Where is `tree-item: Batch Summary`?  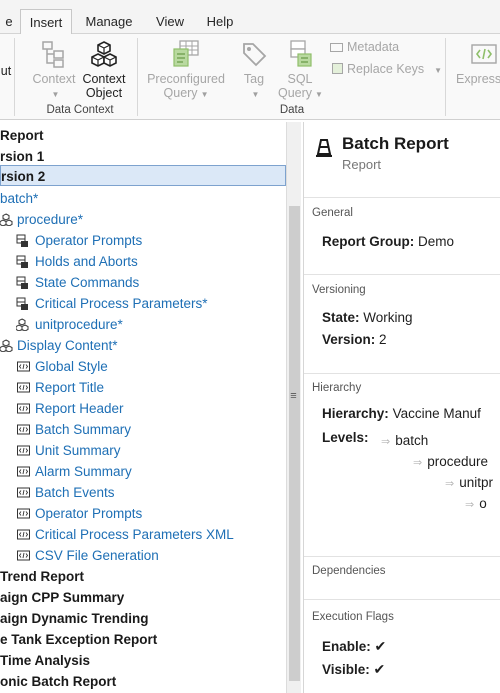
tree-item: Batch Summary is located at coordinates (65, 429).